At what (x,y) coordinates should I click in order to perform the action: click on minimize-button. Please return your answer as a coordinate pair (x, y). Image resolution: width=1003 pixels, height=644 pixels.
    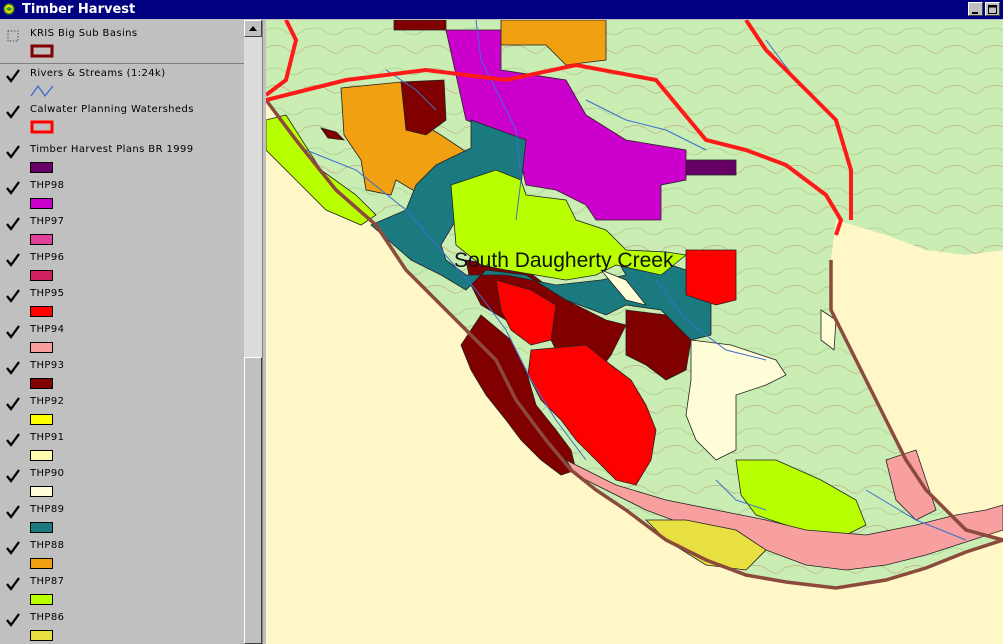
    Looking at the image, I should click on (975, 9).